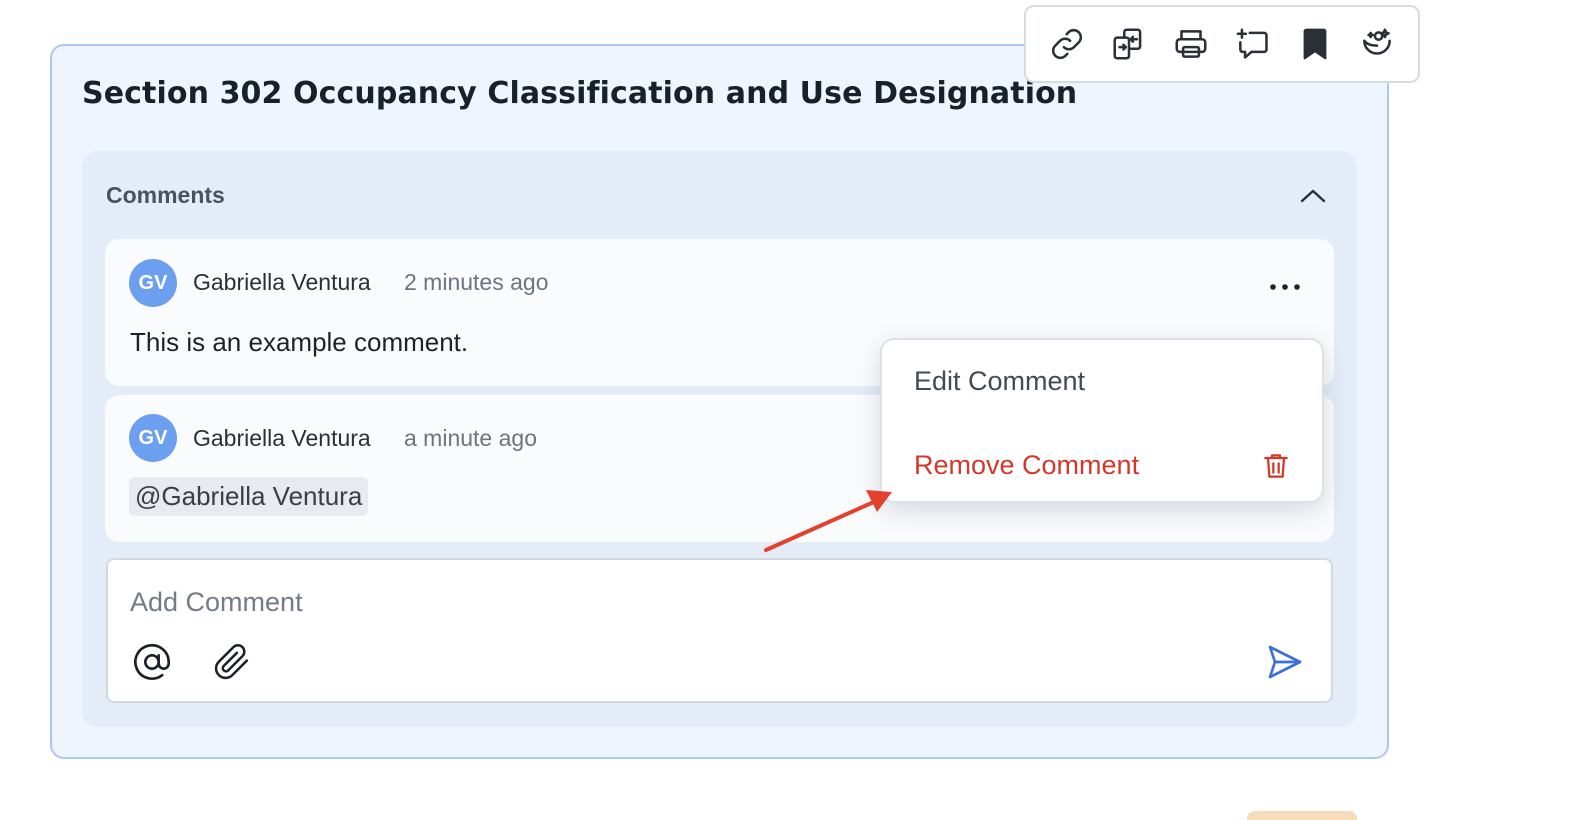  I want to click on edit-comment-menu-item: Edit Comment, so click(1102, 381).